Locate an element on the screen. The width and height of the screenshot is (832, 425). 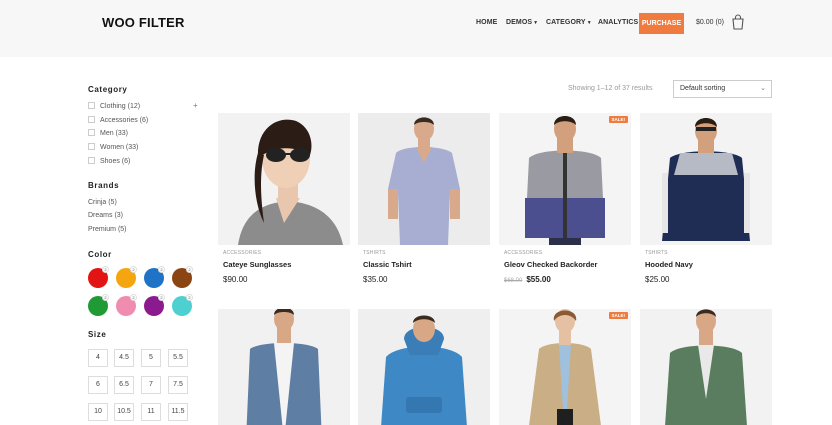
category-checkbox: Accessories (6) is located at coordinates (118, 121).